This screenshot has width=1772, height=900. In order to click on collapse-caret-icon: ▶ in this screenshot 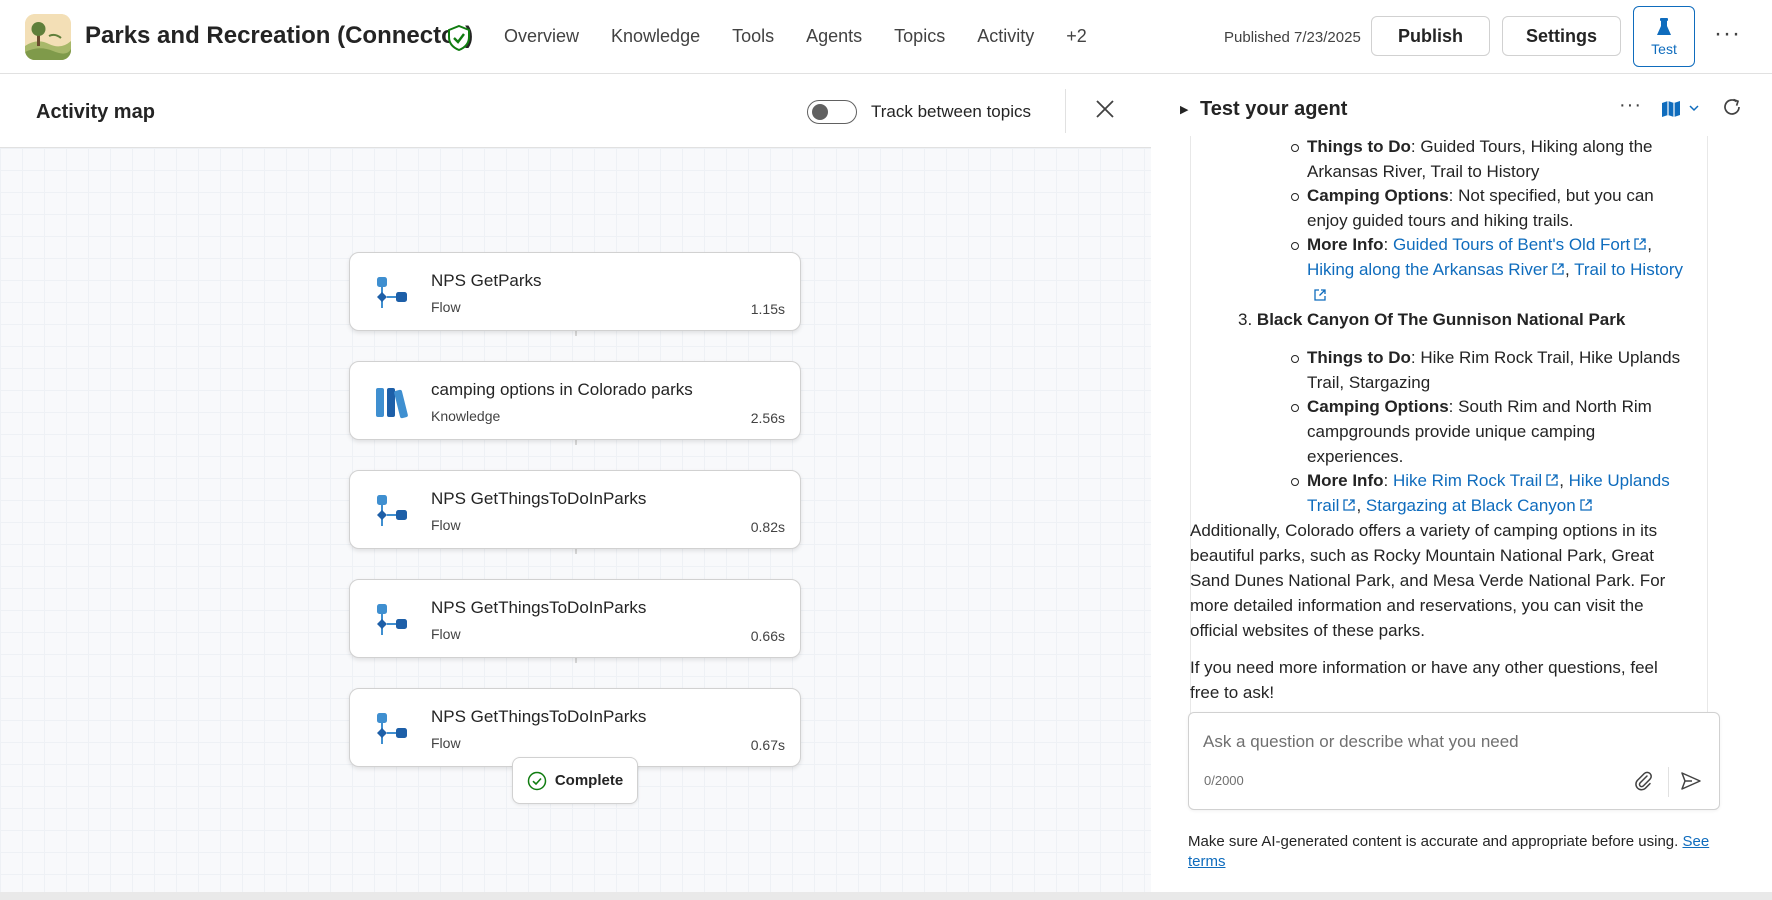, I will do `click(1184, 109)`.